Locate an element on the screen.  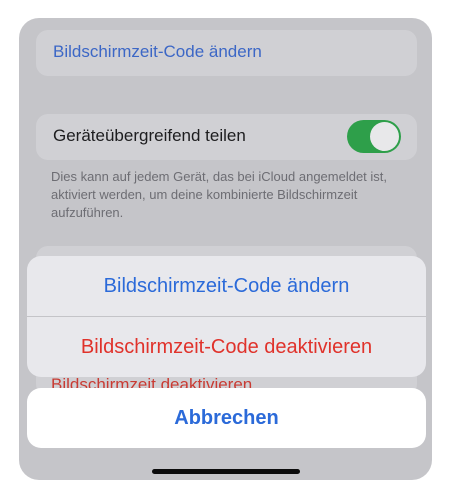
share-across-devices-label: Geräteübergreifend teilen is located at coordinates (149, 135).